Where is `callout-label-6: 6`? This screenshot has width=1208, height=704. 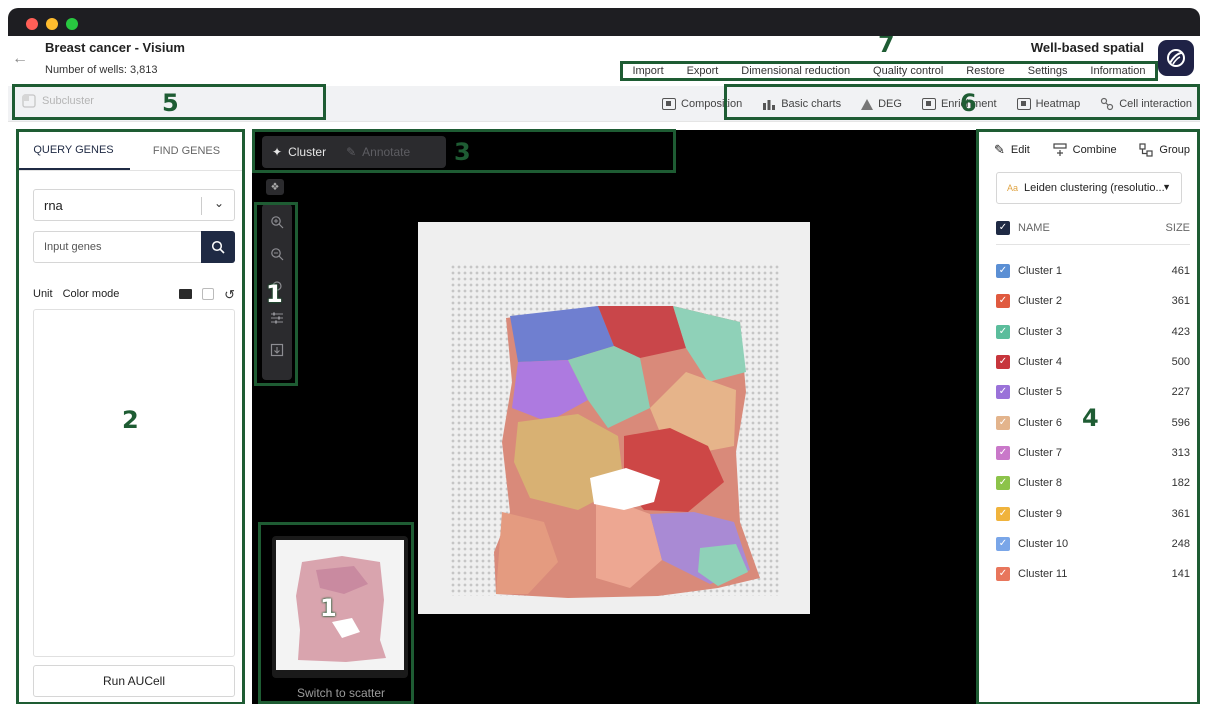 callout-label-6: 6 is located at coordinates (968, 103).